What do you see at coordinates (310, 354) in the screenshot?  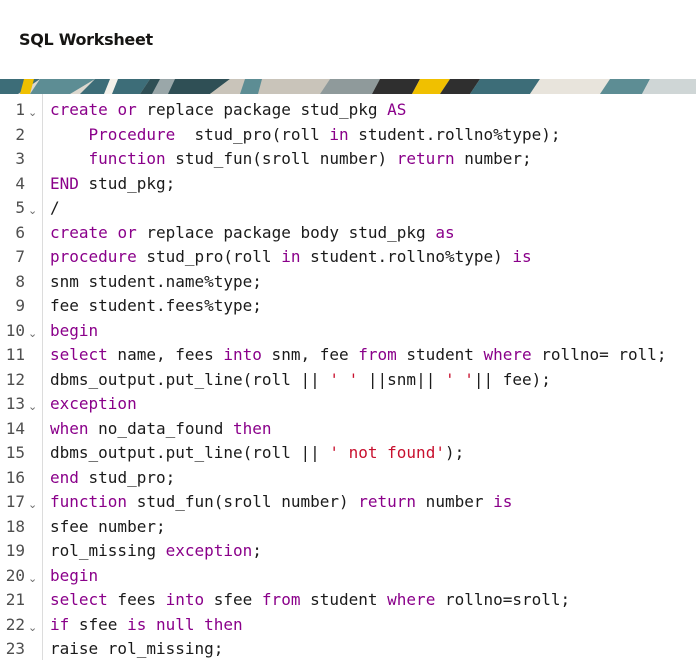 I see `code-token: snm, fee` at bounding box center [310, 354].